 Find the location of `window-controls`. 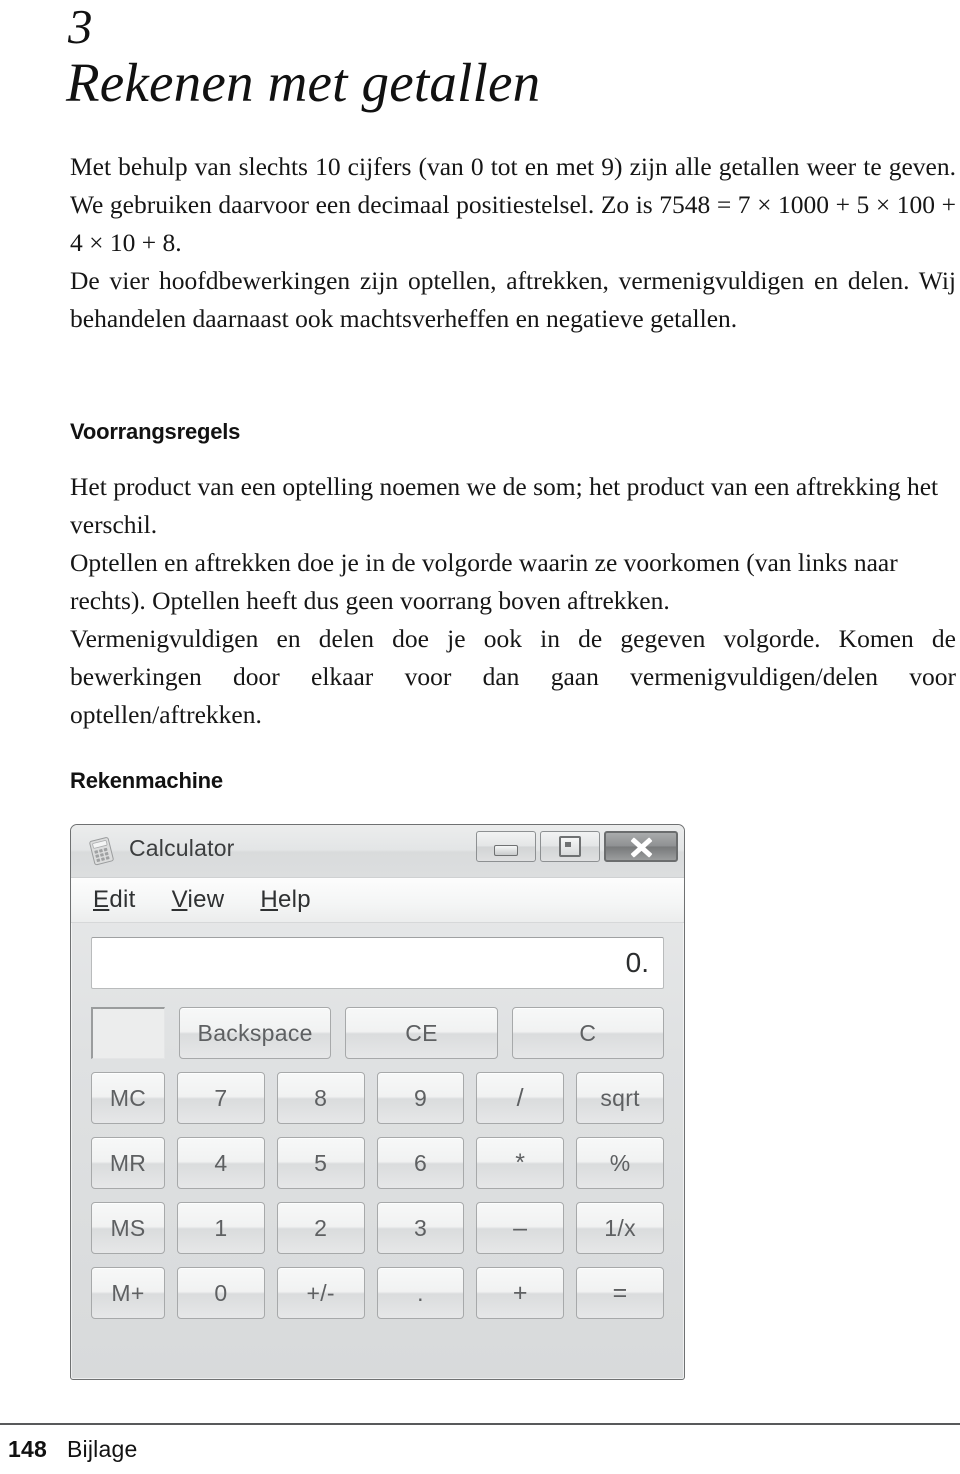

window-controls is located at coordinates (577, 846).